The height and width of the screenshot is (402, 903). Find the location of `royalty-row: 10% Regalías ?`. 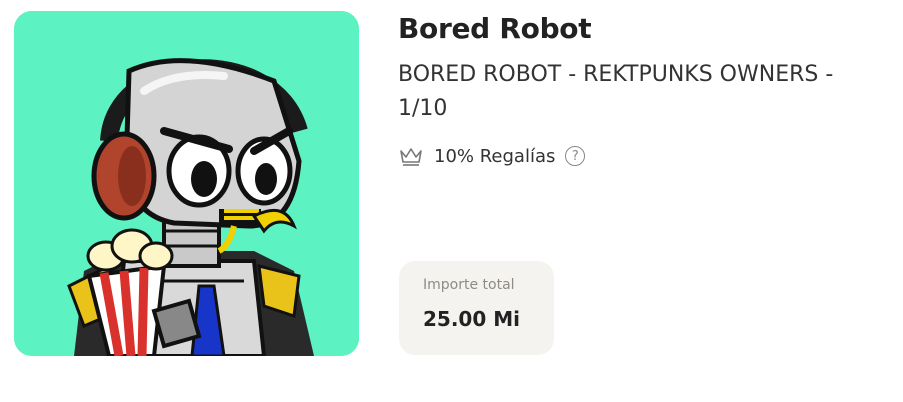

royalty-row: 10% Regalías ? is located at coordinates (492, 156).